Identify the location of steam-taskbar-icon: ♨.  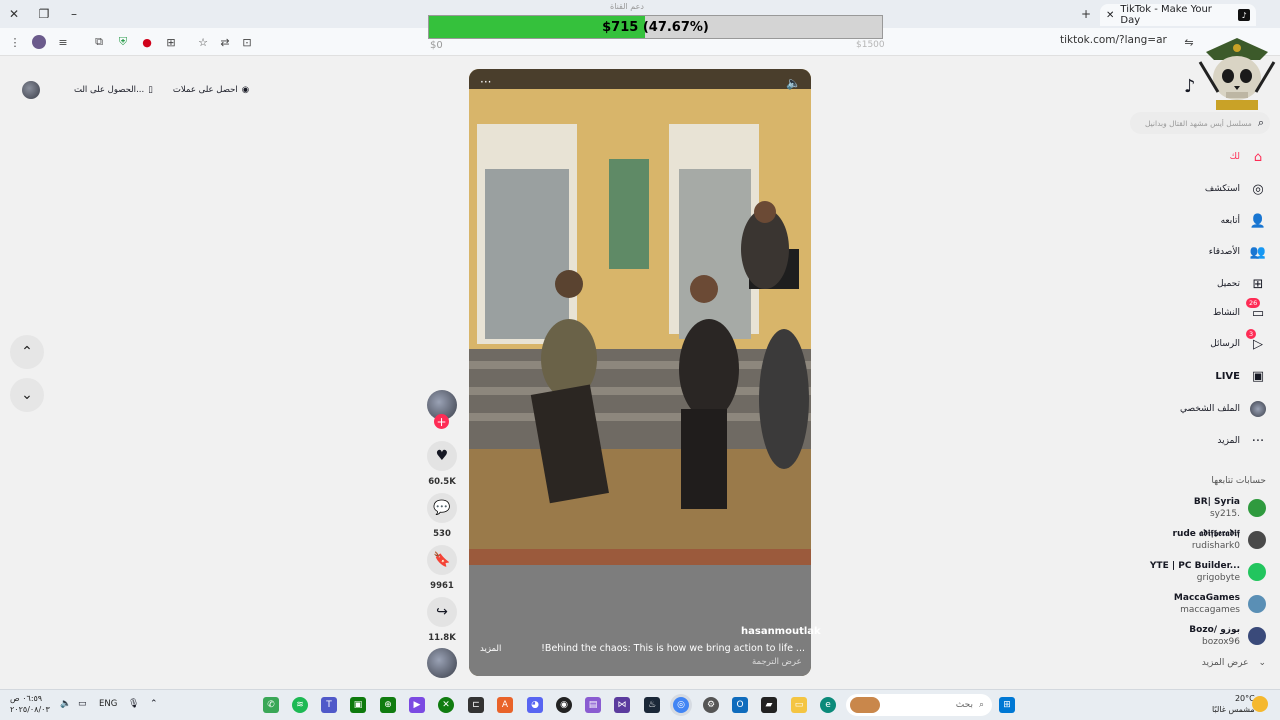
(652, 705).